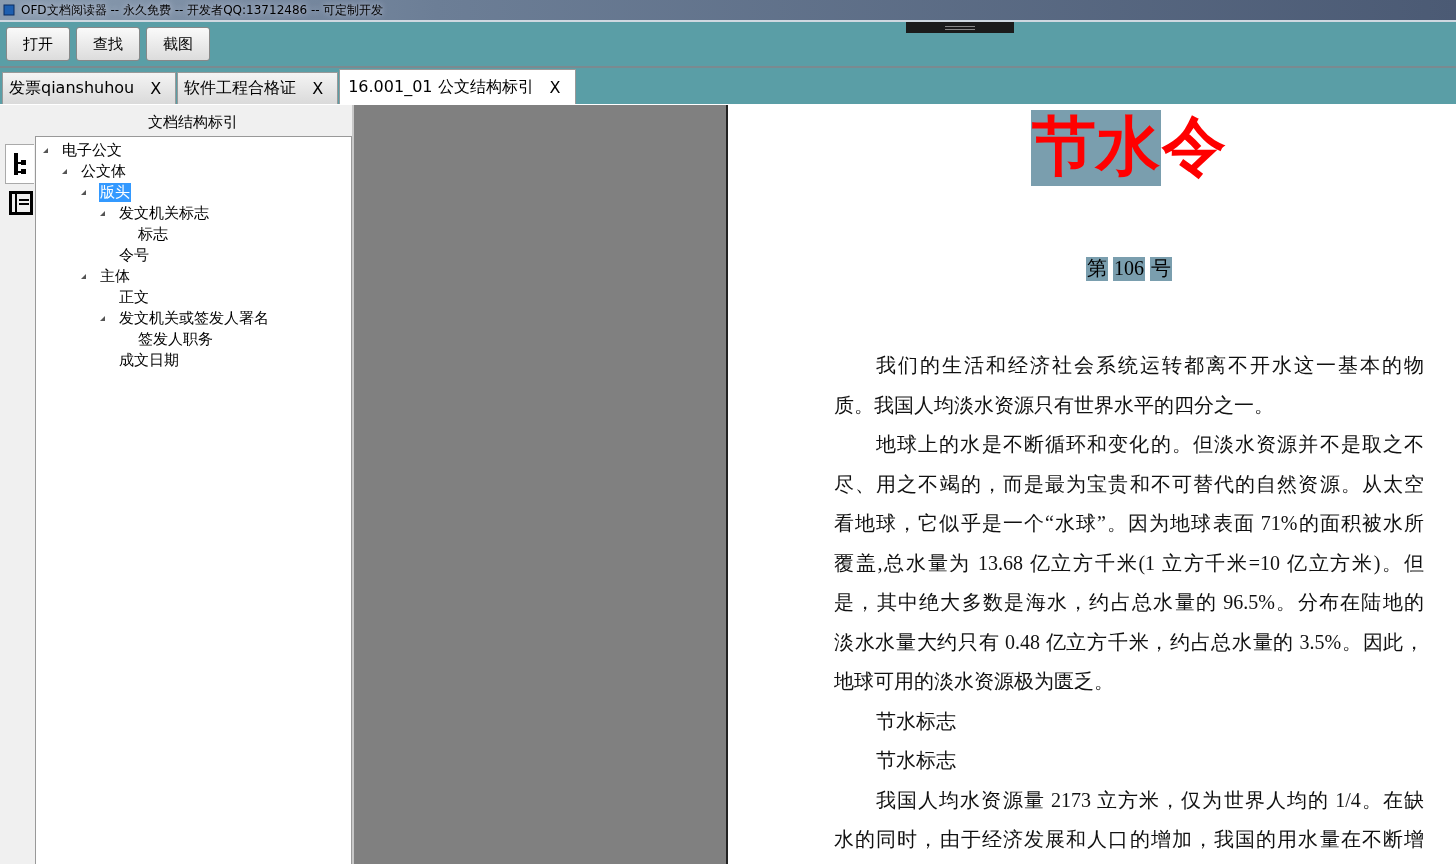  What do you see at coordinates (194, 318) in the screenshot?
I see `tree-item: 发文机关或签发人署名` at bounding box center [194, 318].